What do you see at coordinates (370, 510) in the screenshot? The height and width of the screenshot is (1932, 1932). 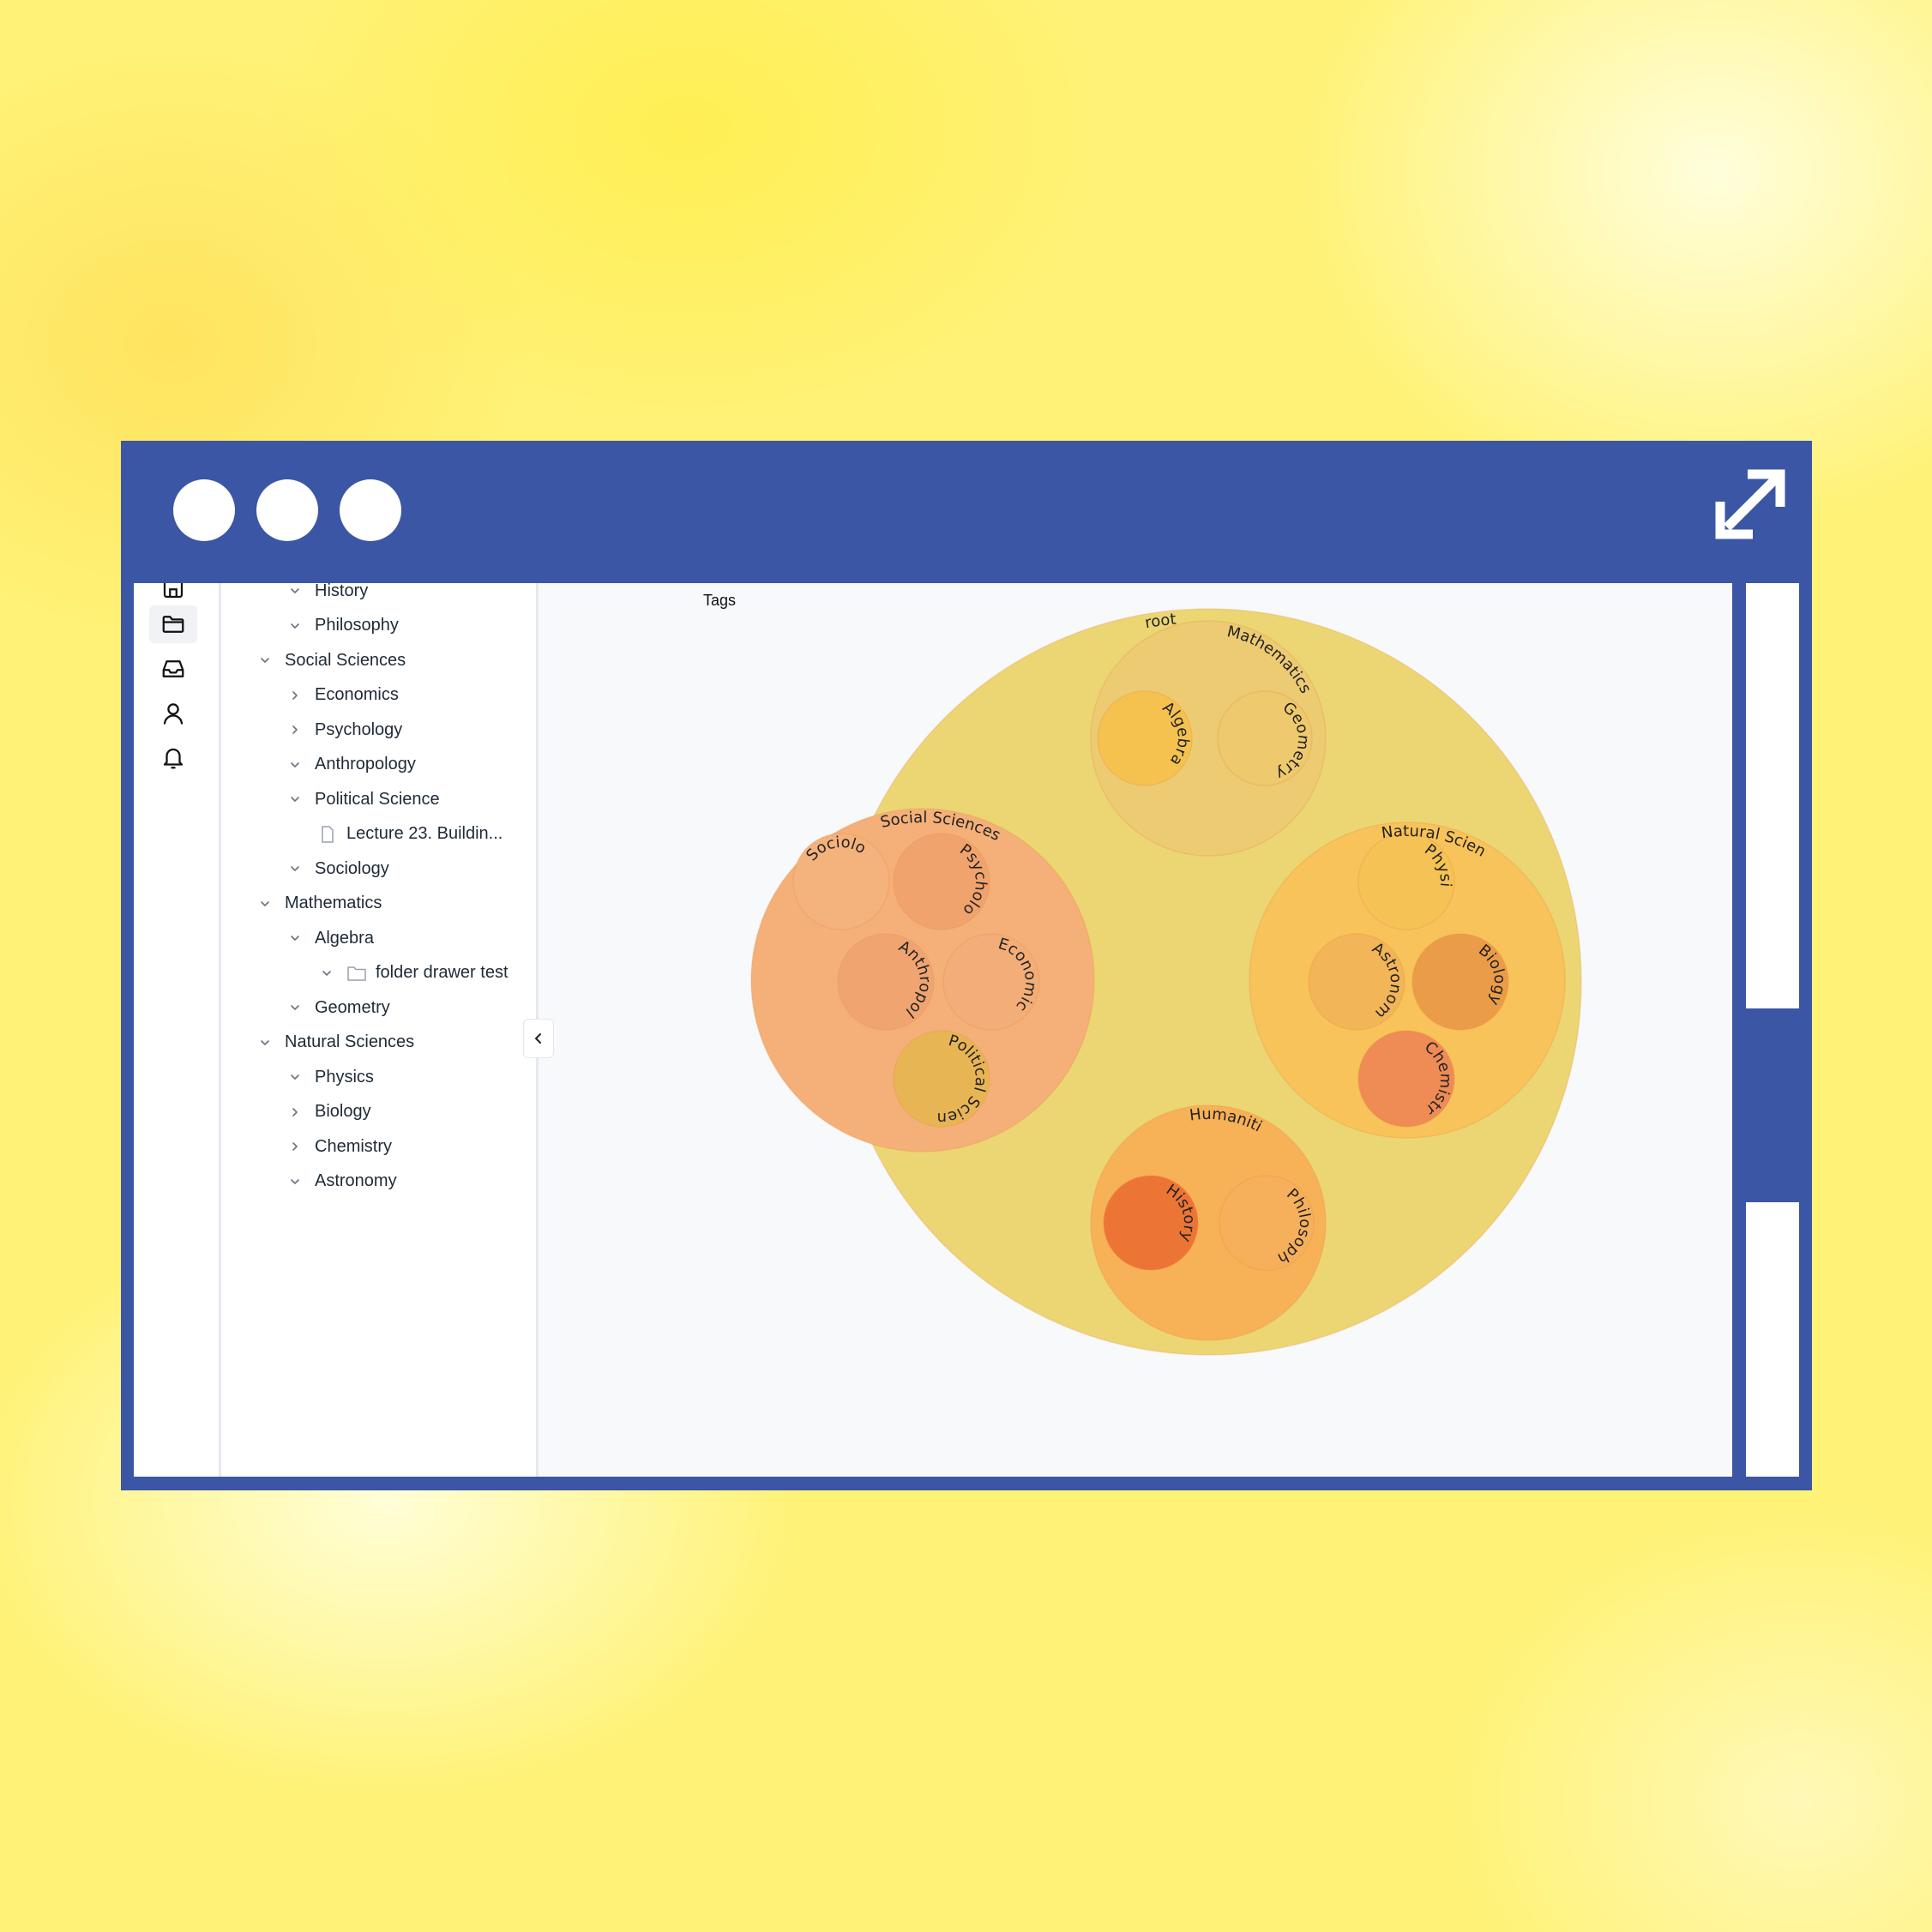 I see `window-dot-maximize` at bounding box center [370, 510].